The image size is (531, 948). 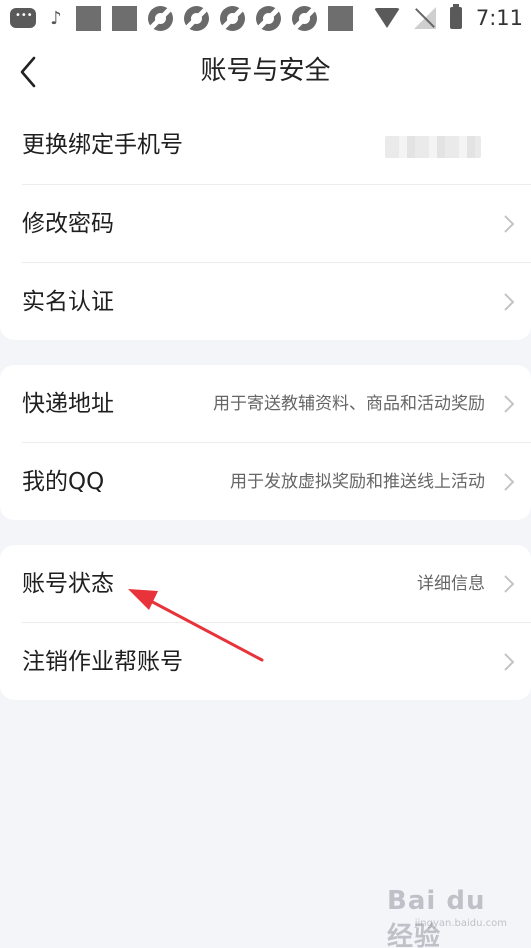 I want to click on status-bar-right-icons: 7:11, so click(x=441, y=17).